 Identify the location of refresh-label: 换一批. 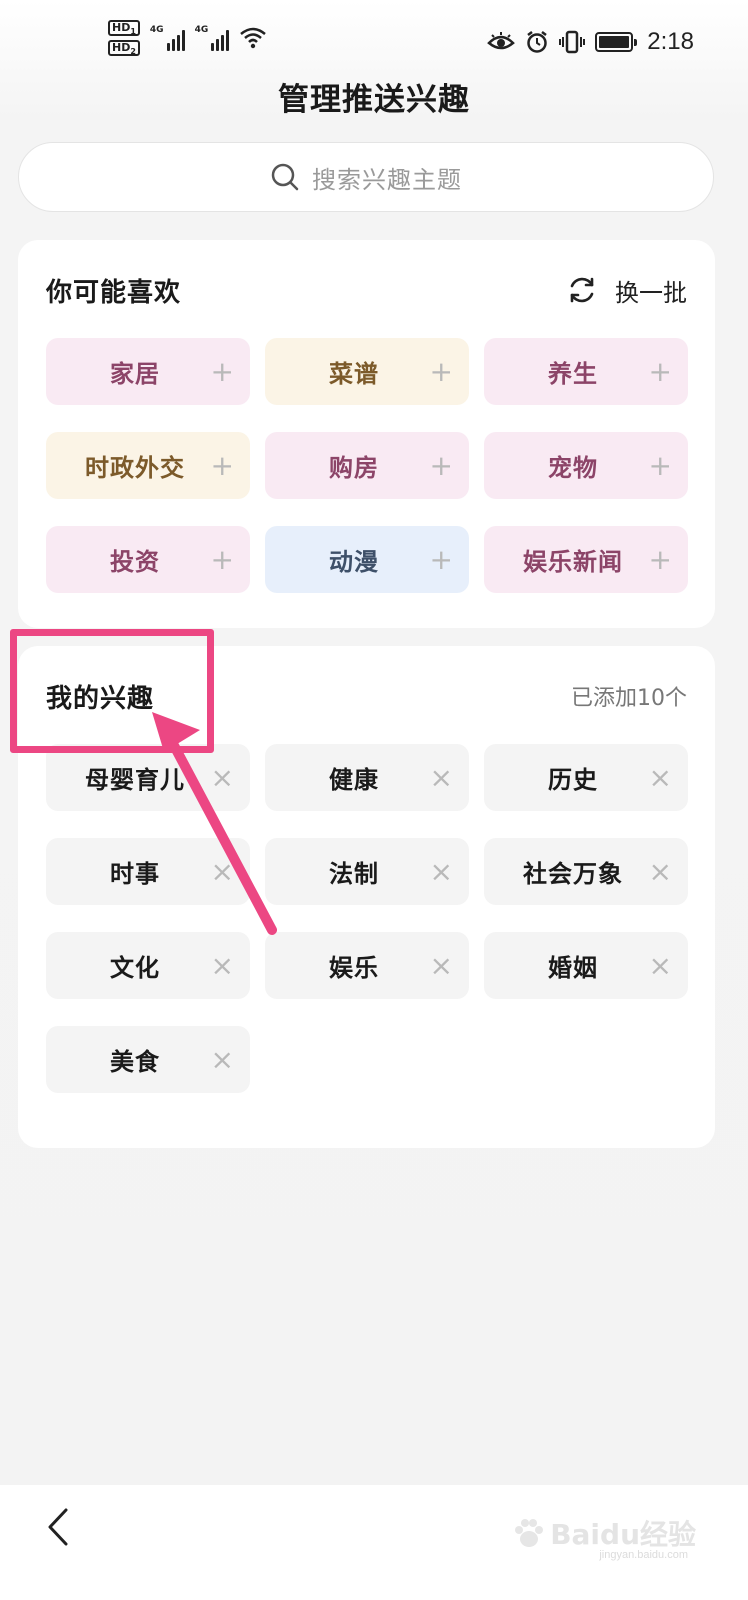
(651, 290).